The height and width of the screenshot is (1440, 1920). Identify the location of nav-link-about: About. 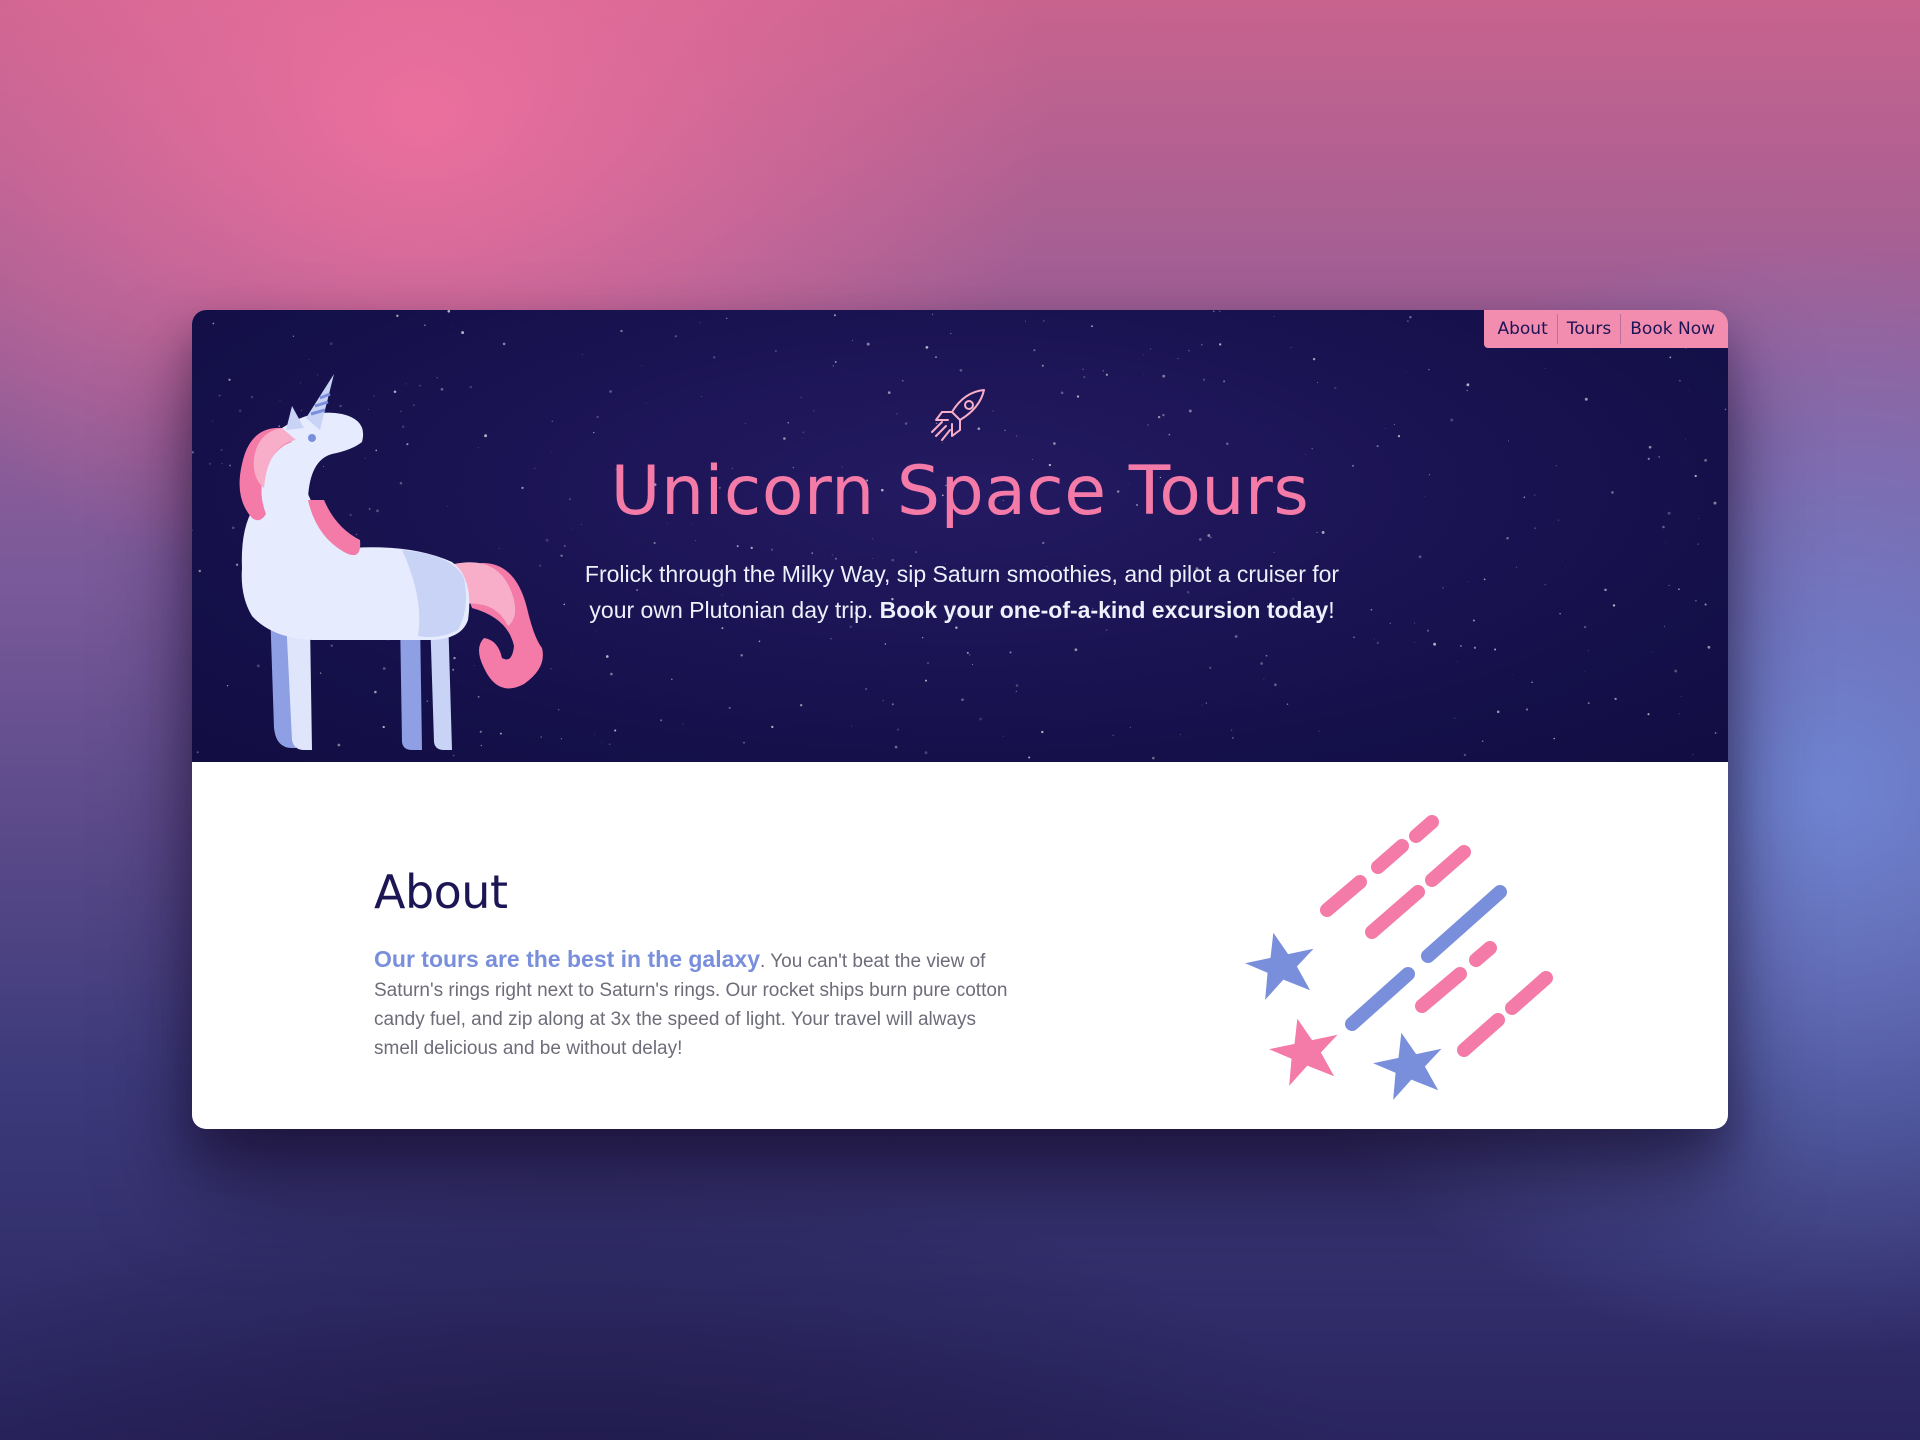
(1522, 329).